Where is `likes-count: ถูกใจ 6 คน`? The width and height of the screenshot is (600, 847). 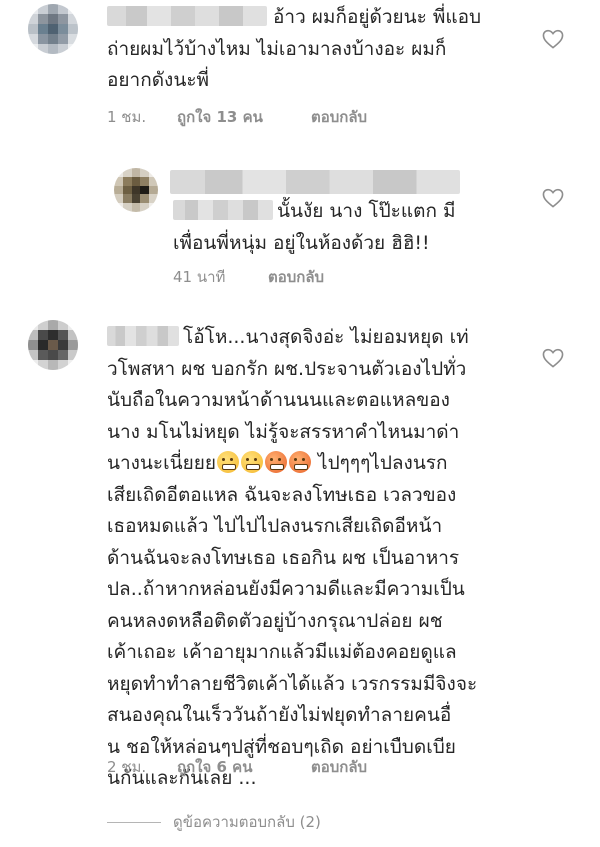 likes-count: ถูกใจ 6 คน is located at coordinates (244, 767).